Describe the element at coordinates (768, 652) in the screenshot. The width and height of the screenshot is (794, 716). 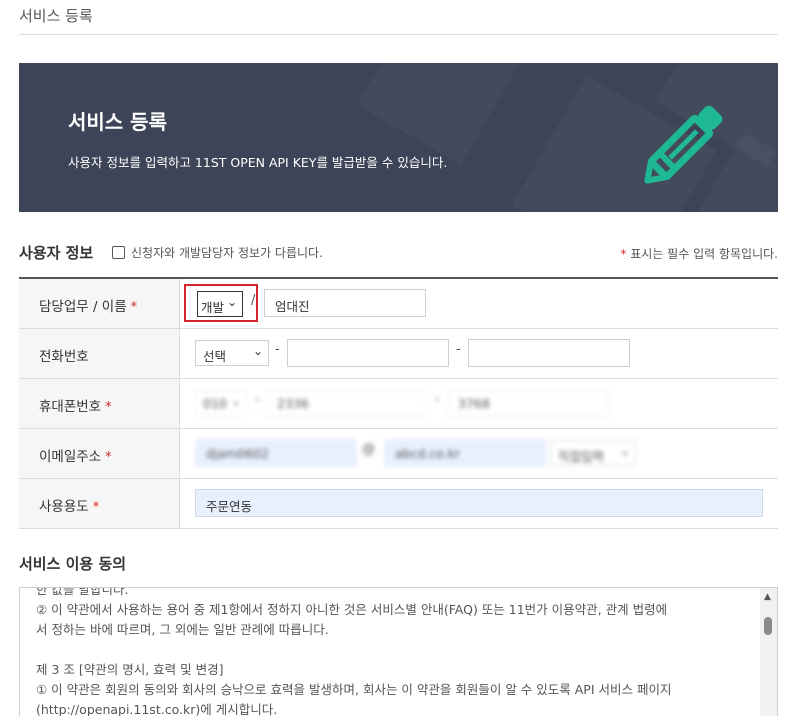
I see `terms-scrollbar: ▲` at that location.